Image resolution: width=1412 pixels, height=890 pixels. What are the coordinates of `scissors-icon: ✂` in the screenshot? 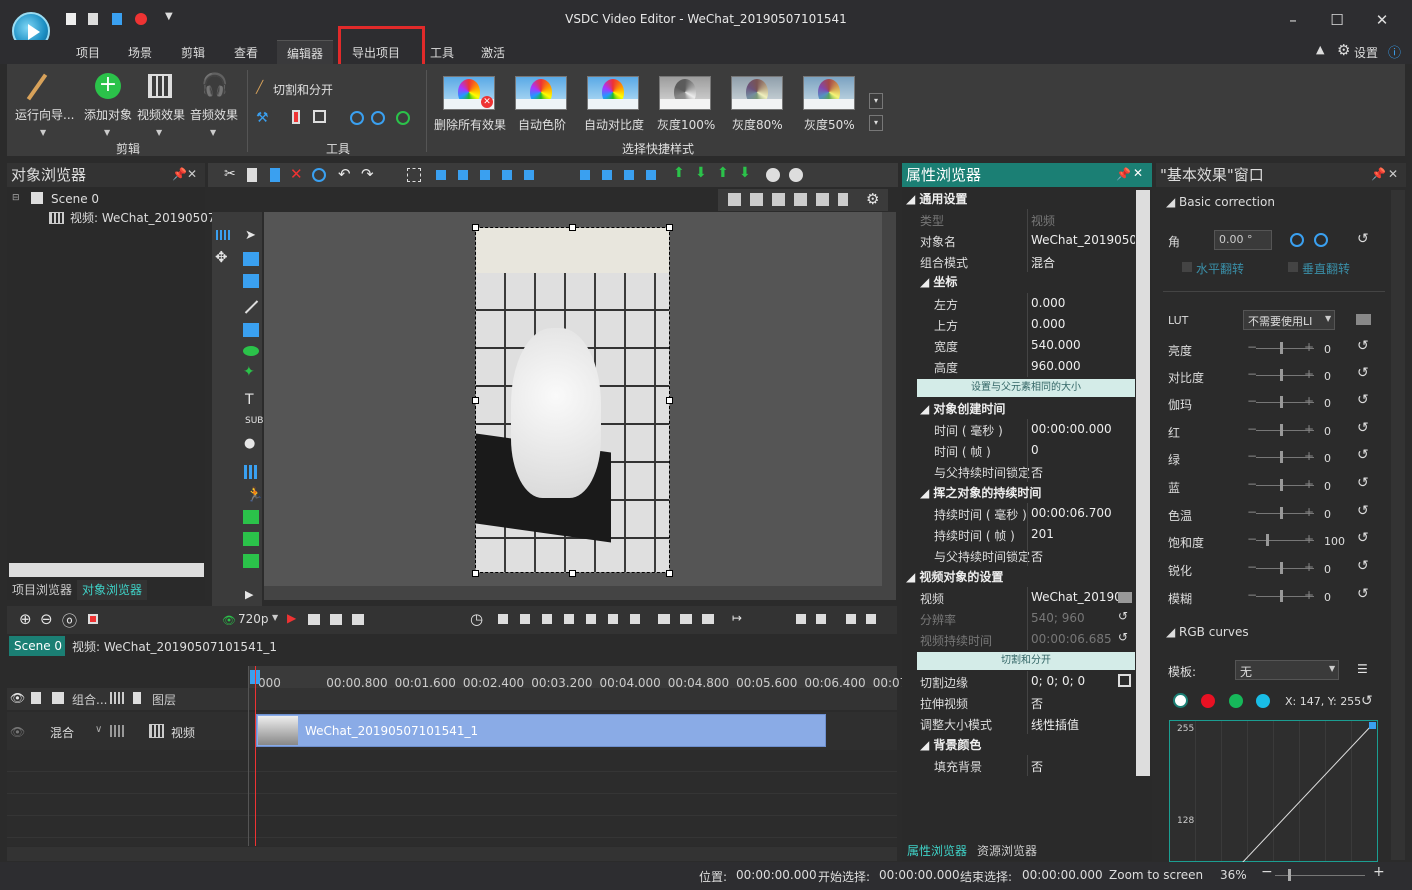 It's located at (230, 174).